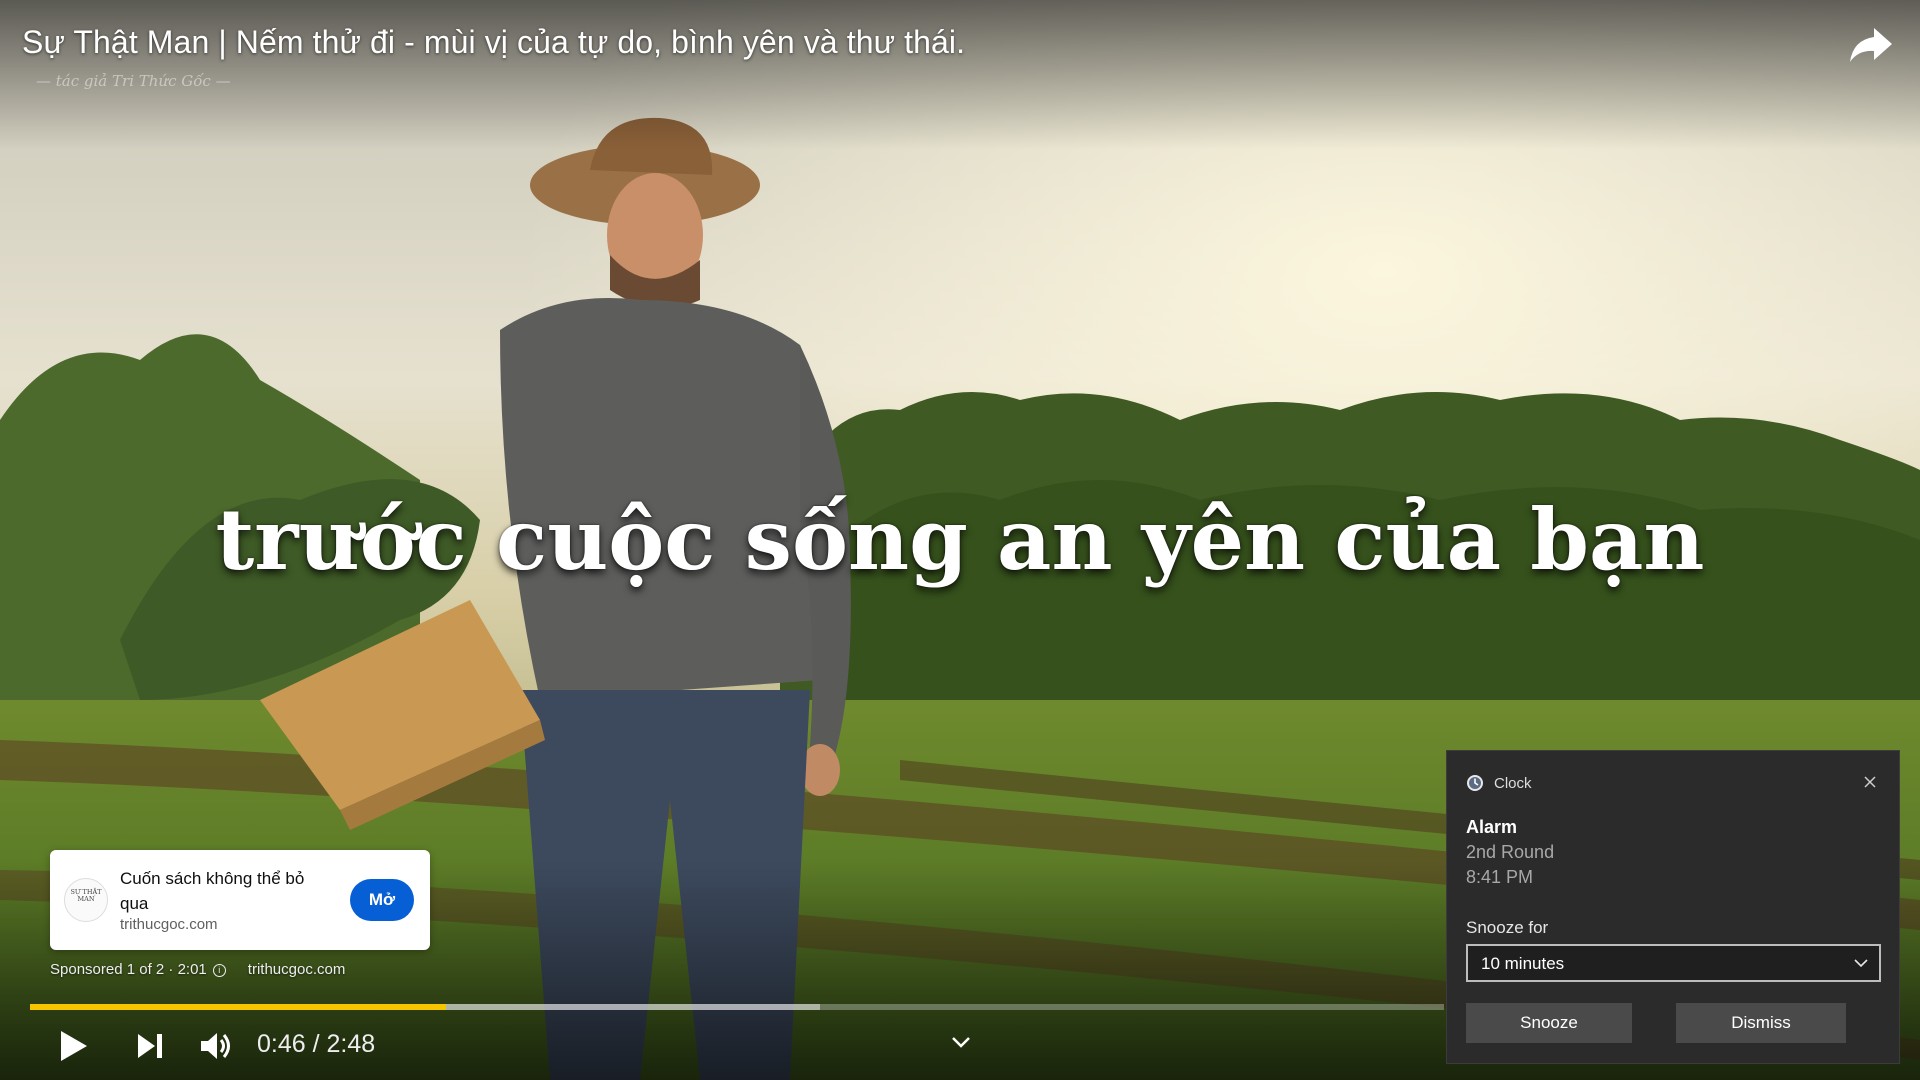  What do you see at coordinates (169, 924) in the screenshot?
I see `ad-domain: trithucgoc.com` at bounding box center [169, 924].